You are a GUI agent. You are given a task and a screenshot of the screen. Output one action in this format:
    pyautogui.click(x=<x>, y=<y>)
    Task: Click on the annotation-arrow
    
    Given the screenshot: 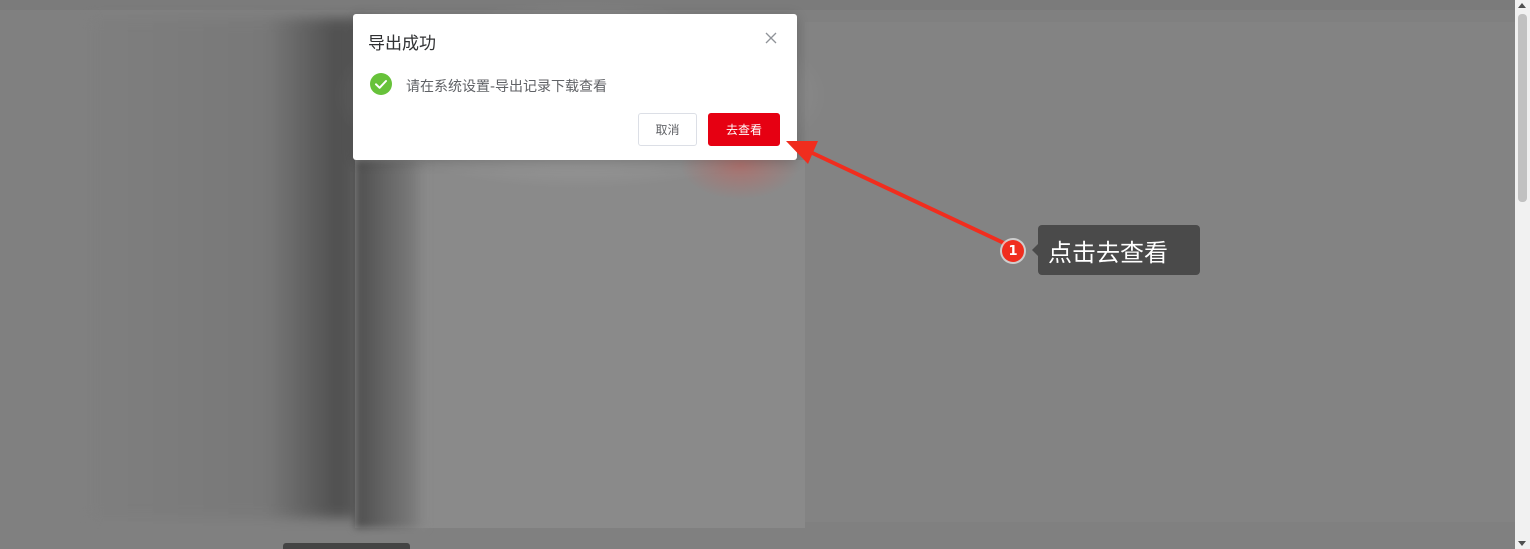 What is the action you would take?
    pyautogui.click(x=897, y=193)
    